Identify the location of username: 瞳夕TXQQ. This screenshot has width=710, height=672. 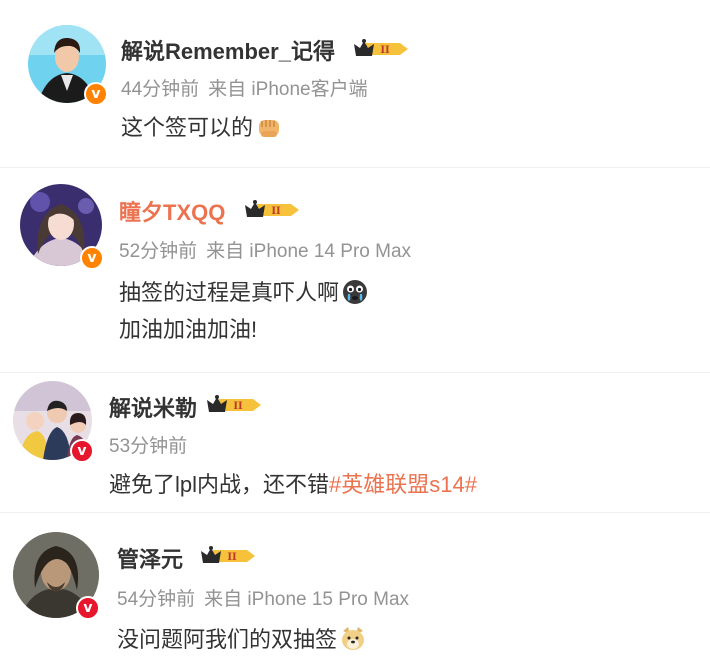
(172, 211).